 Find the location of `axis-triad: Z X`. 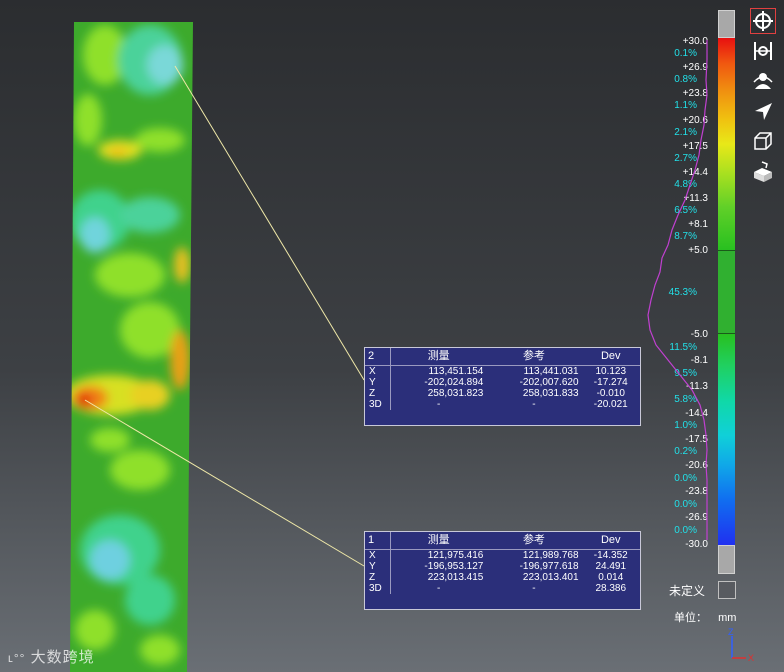

axis-triad: Z X is located at coordinates (741, 645).